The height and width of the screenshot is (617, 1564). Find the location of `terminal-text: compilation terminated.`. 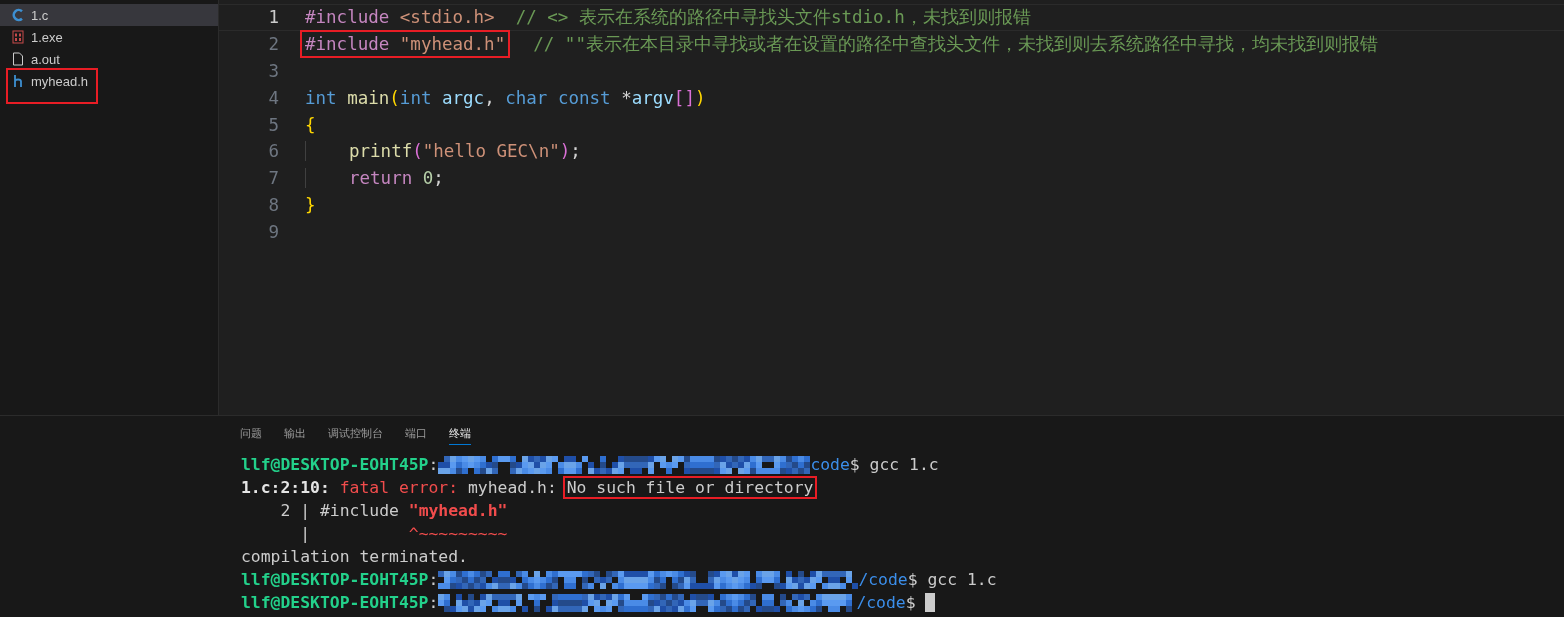

terminal-text: compilation terminated. is located at coordinates (354, 556).